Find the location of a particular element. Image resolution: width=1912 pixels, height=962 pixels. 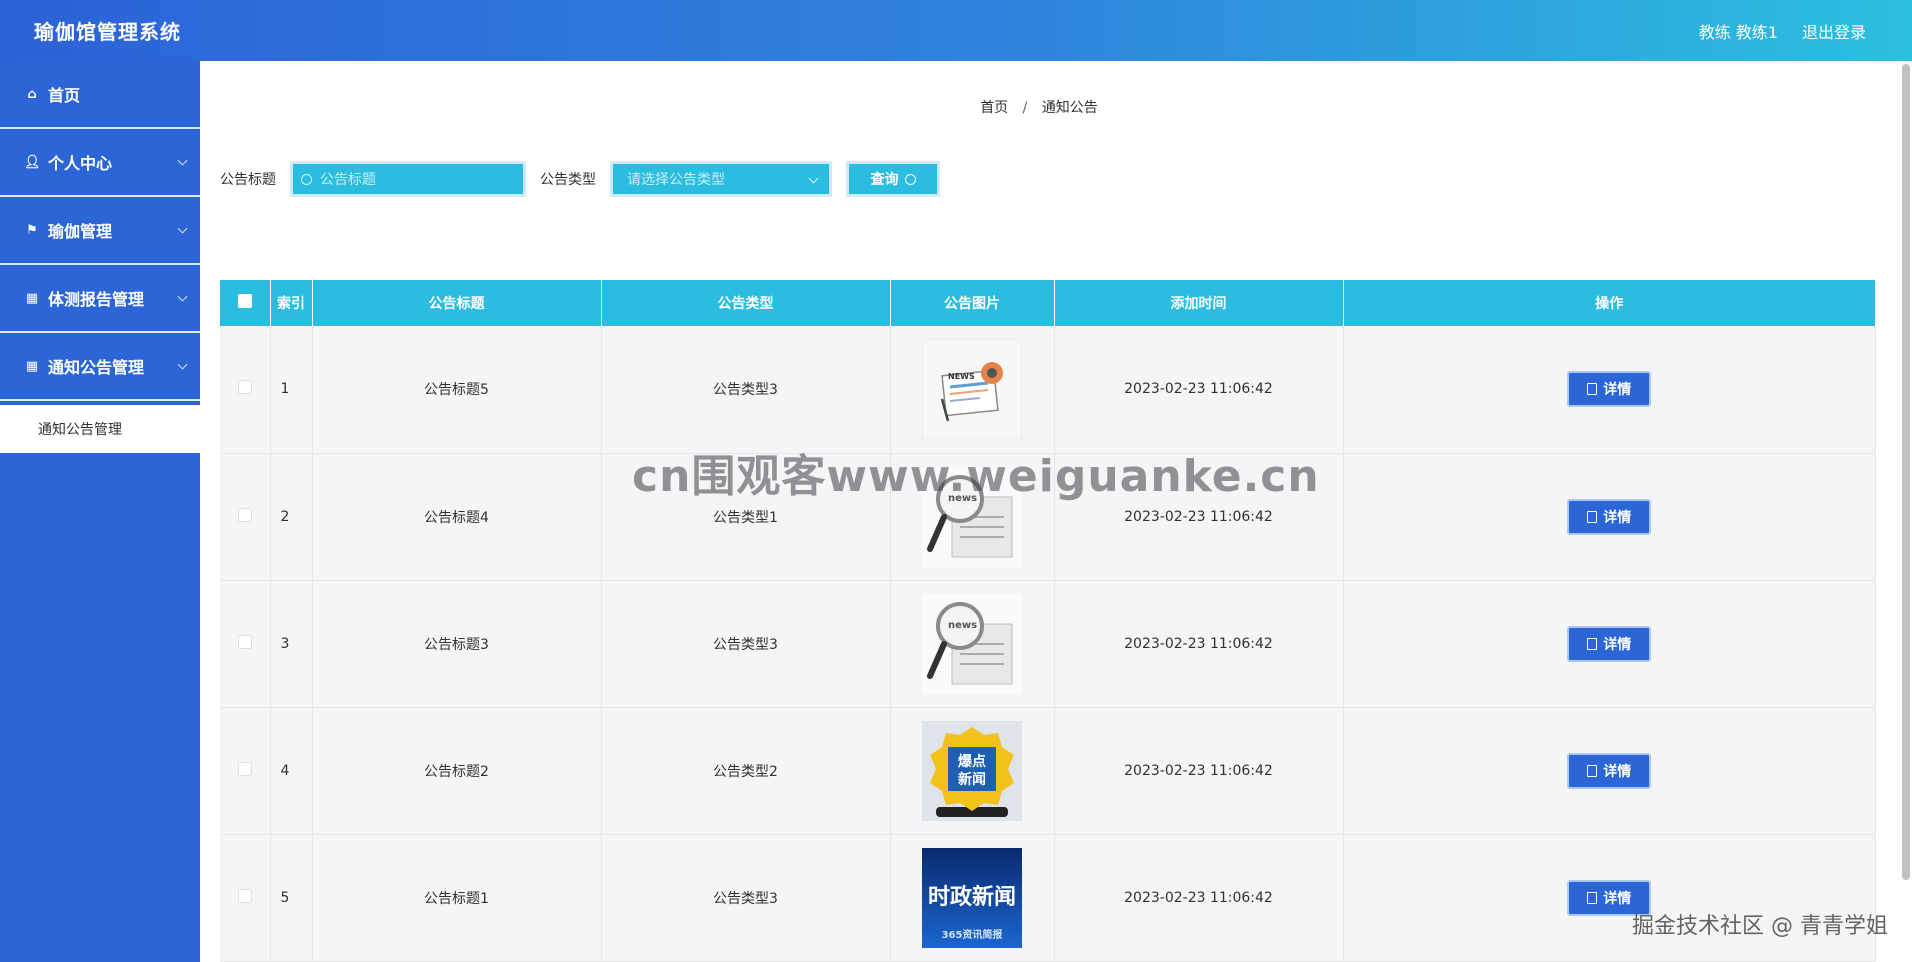

sidebar-item-report: ▦ 体测报告管理 is located at coordinates (100, 299).